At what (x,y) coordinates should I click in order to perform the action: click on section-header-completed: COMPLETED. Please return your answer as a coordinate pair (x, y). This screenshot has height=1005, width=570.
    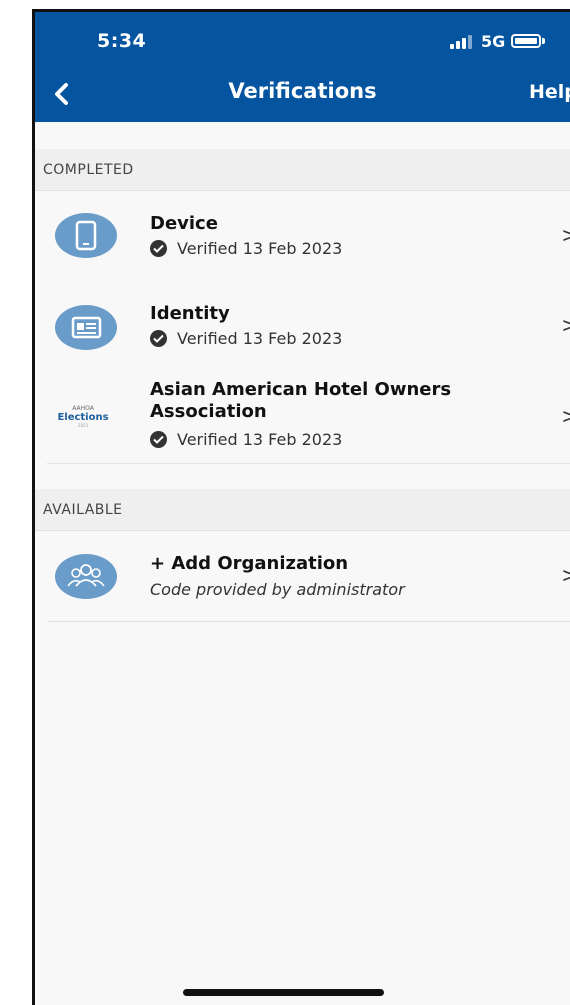
    Looking at the image, I should click on (302, 170).